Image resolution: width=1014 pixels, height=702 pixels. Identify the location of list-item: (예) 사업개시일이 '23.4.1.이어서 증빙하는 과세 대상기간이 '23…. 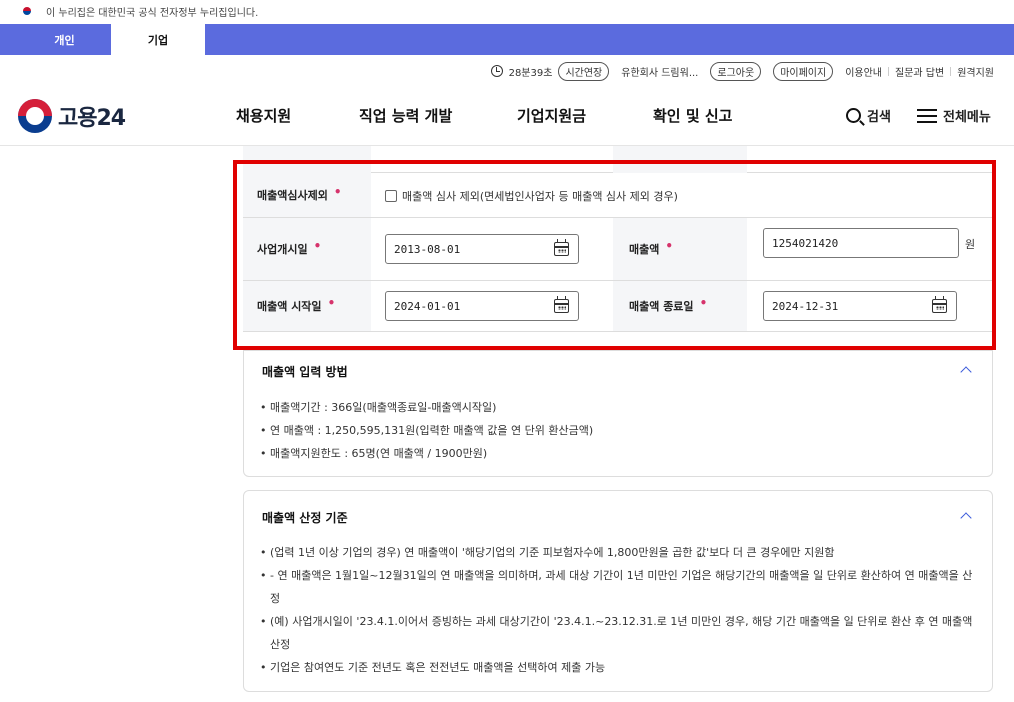
(618, 633).